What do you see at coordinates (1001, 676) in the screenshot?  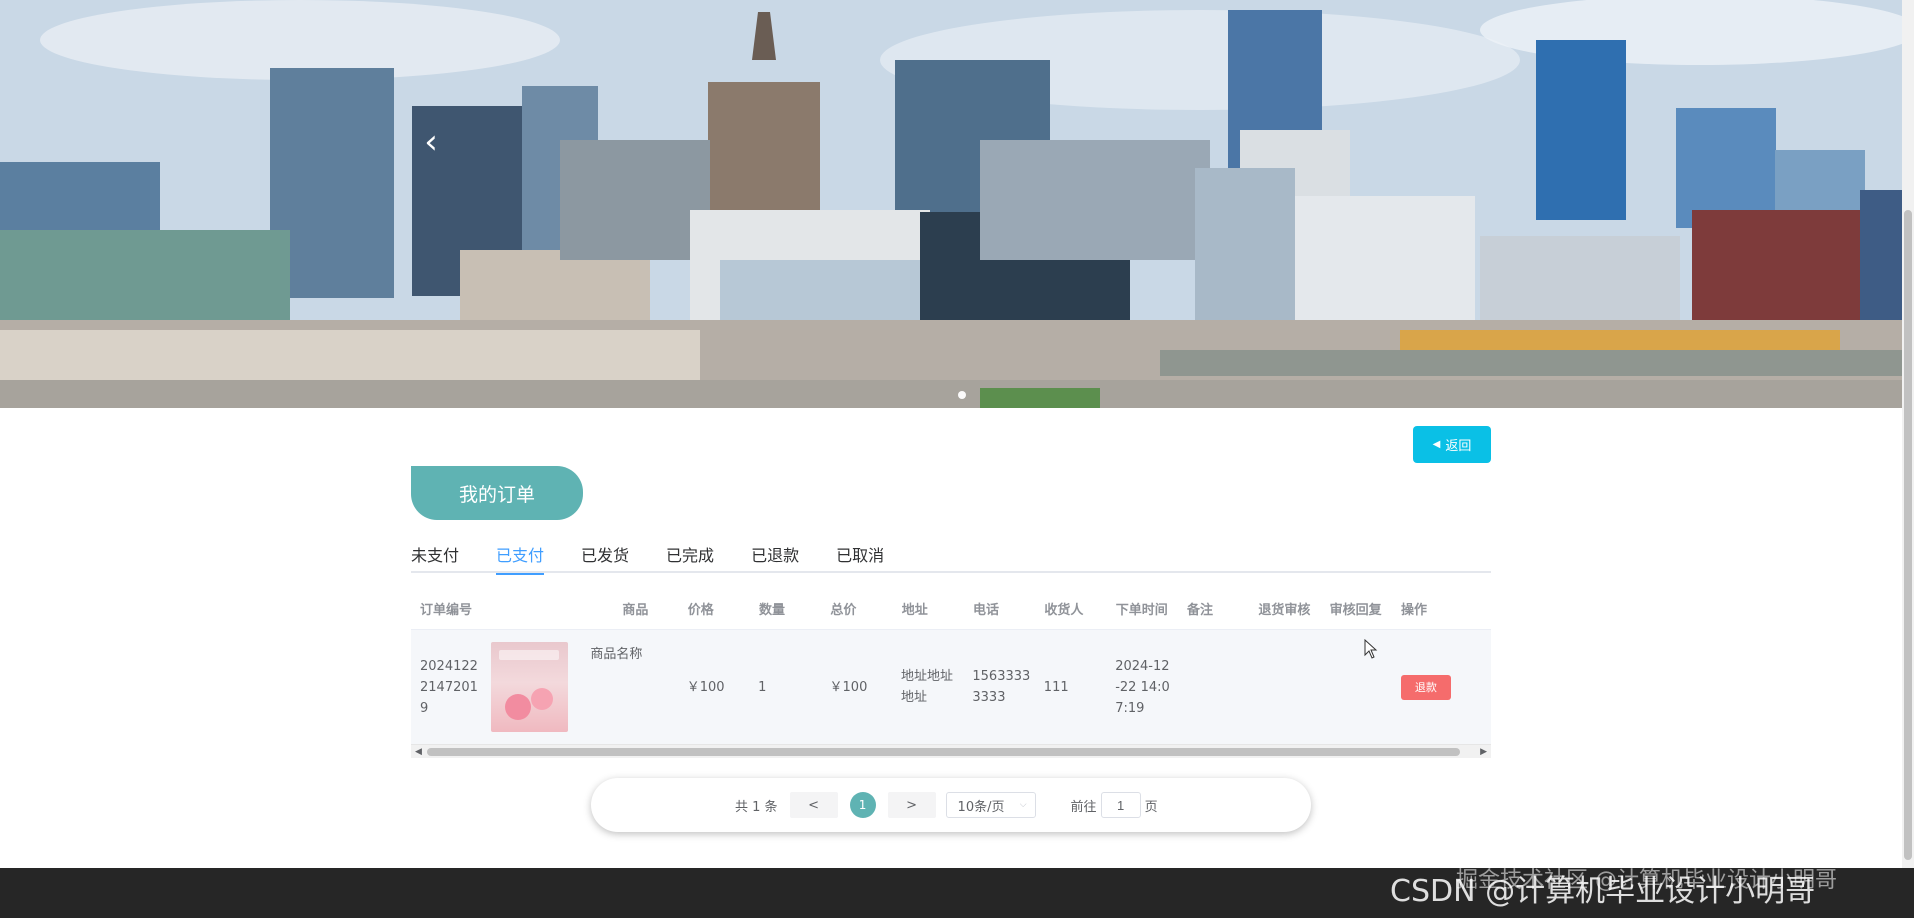 I see `phone-line: 1563333` at bounding box center [1001, 676].